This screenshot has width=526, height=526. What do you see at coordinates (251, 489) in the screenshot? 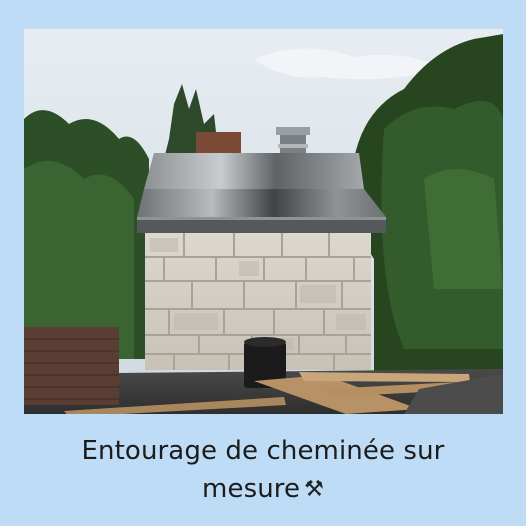
I see `caption-line-2-text: mesure` at bounding box center [251, 489].